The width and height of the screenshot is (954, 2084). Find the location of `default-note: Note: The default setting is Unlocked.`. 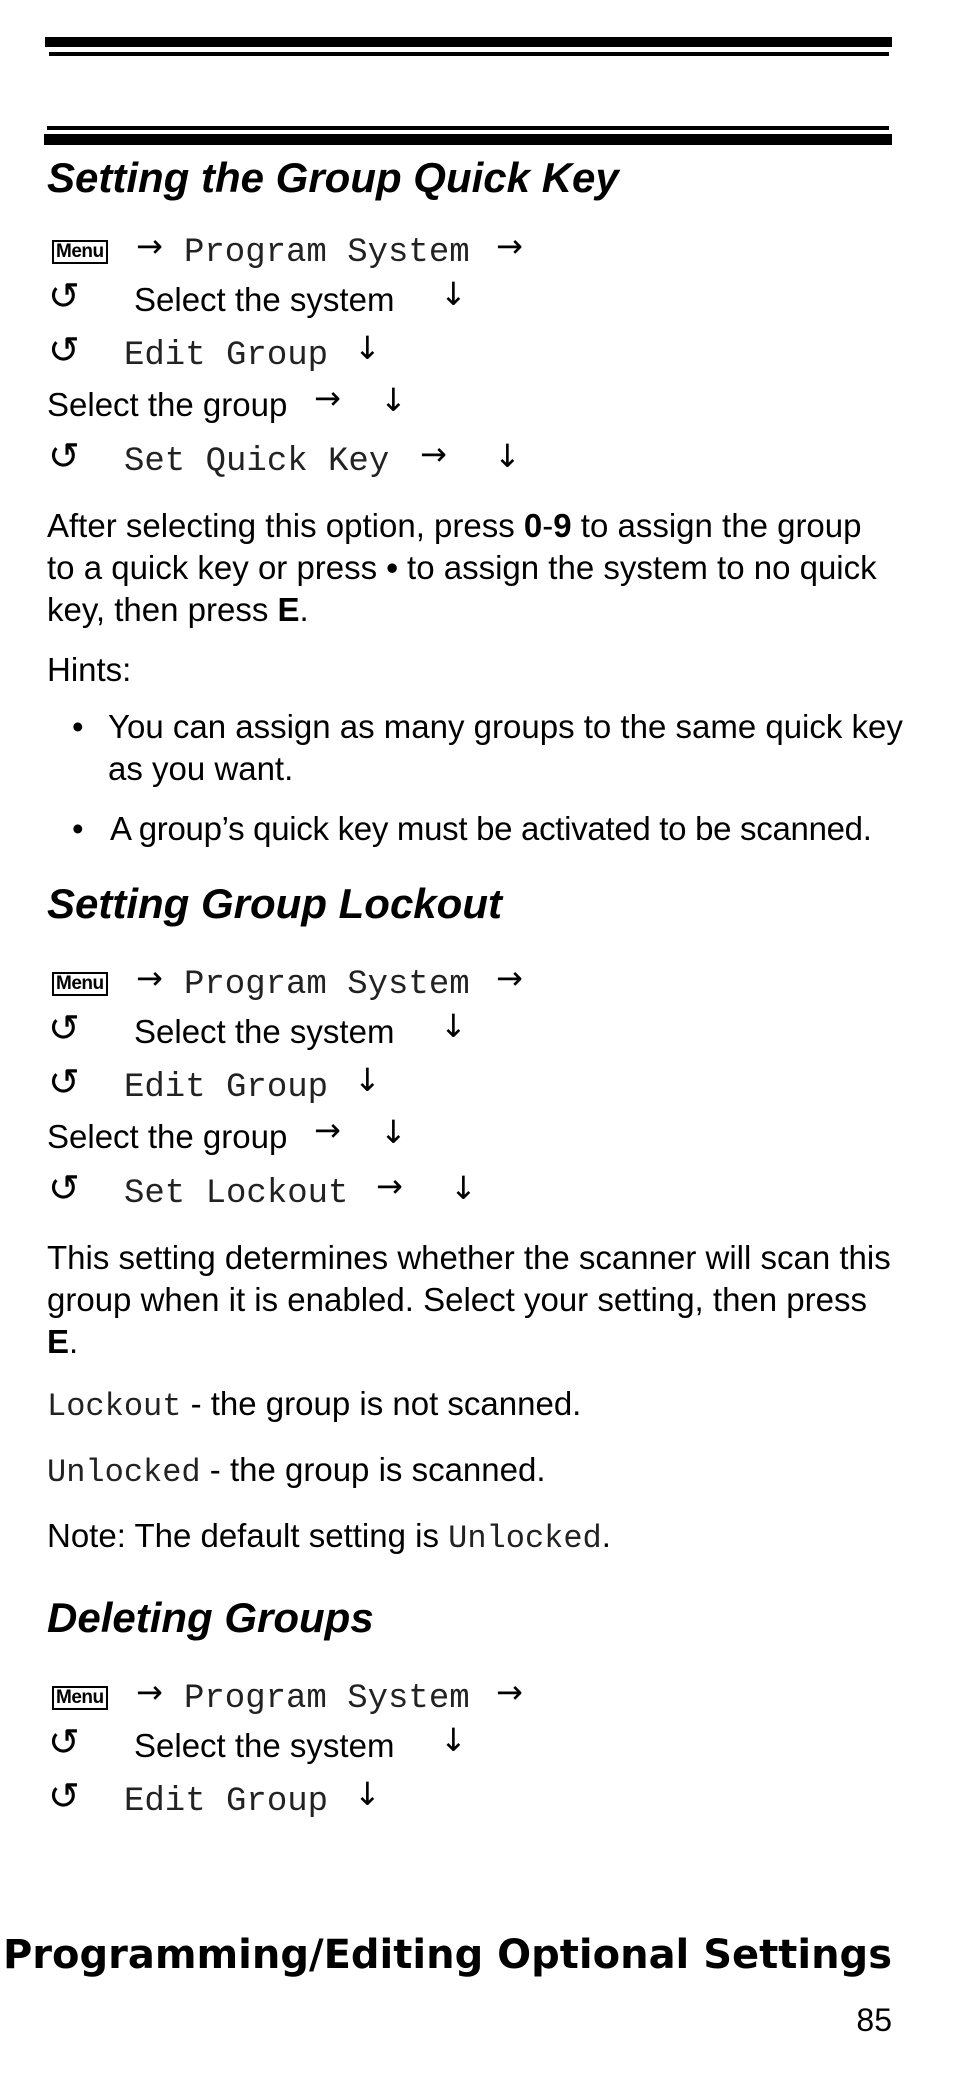

default-note: Note: The default setting is Unlocked. is located at coordinates (329, 1537).